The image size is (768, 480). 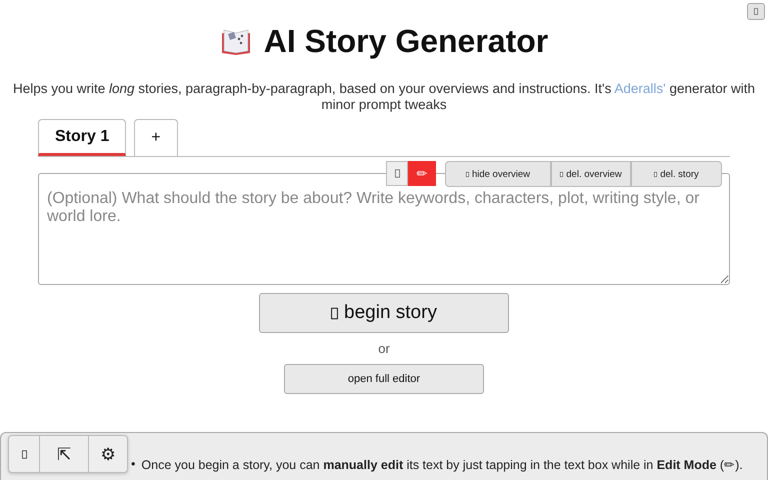 I want to click on tip-text: Once you begin a story, you can manually edit its text by just tapping in the text box while in Edit Mode (✏)., so click(x=442, y=464).